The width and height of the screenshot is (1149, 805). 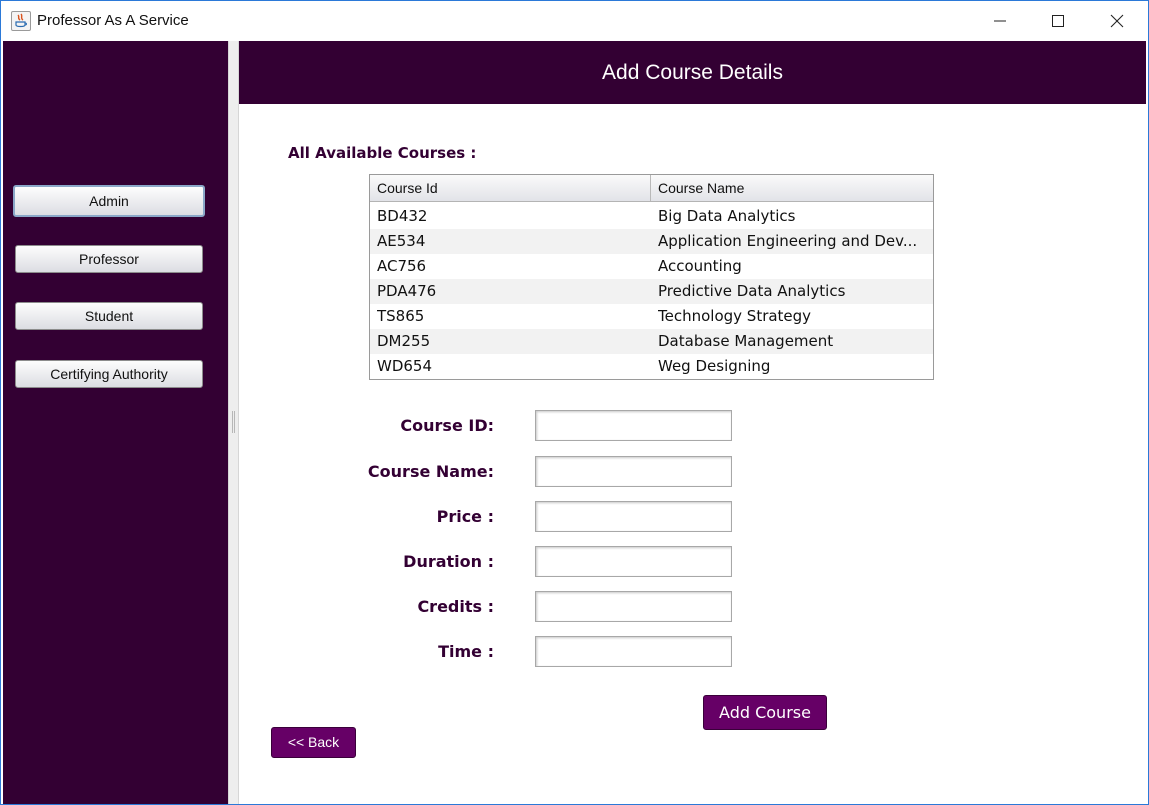 I want to click on maximize-button, so click(x=1058, y=21).